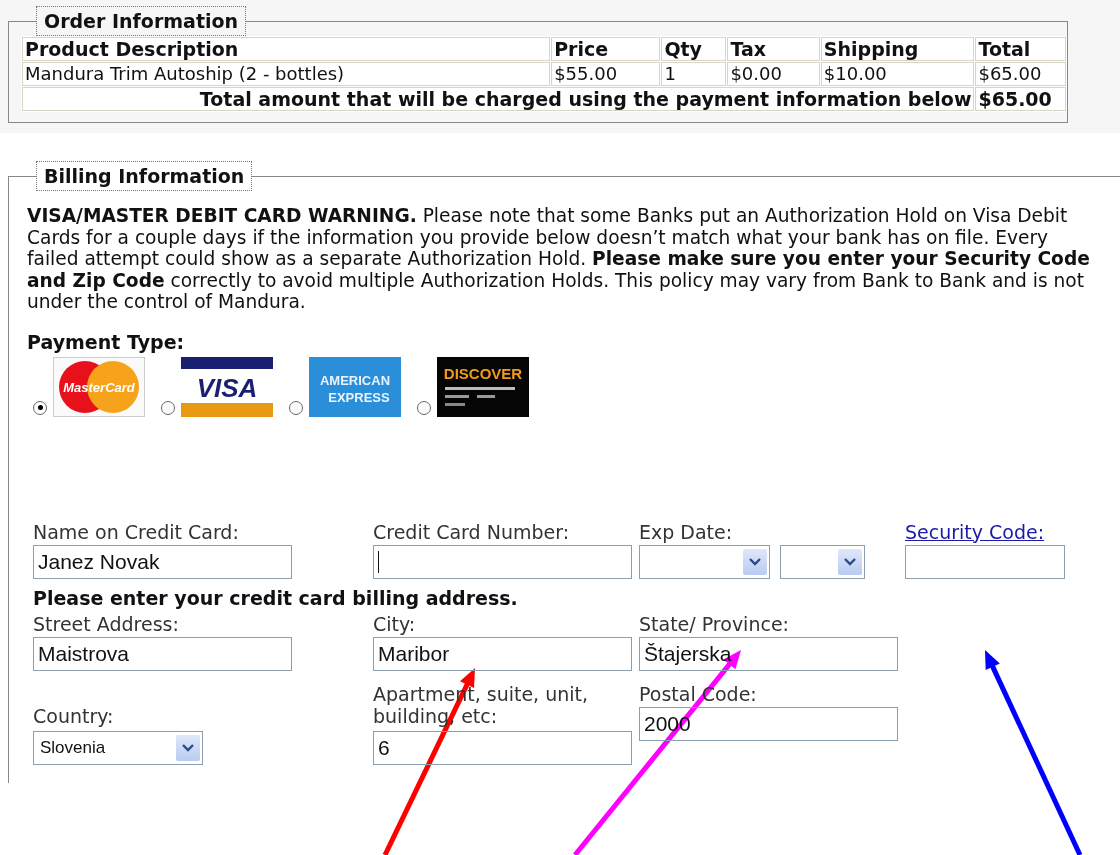 This screenshot has height=855, width=1120. Describe the element at coordinates (975, 531) in the screenshot. I see `security-code-link: Security Code:` at that location.